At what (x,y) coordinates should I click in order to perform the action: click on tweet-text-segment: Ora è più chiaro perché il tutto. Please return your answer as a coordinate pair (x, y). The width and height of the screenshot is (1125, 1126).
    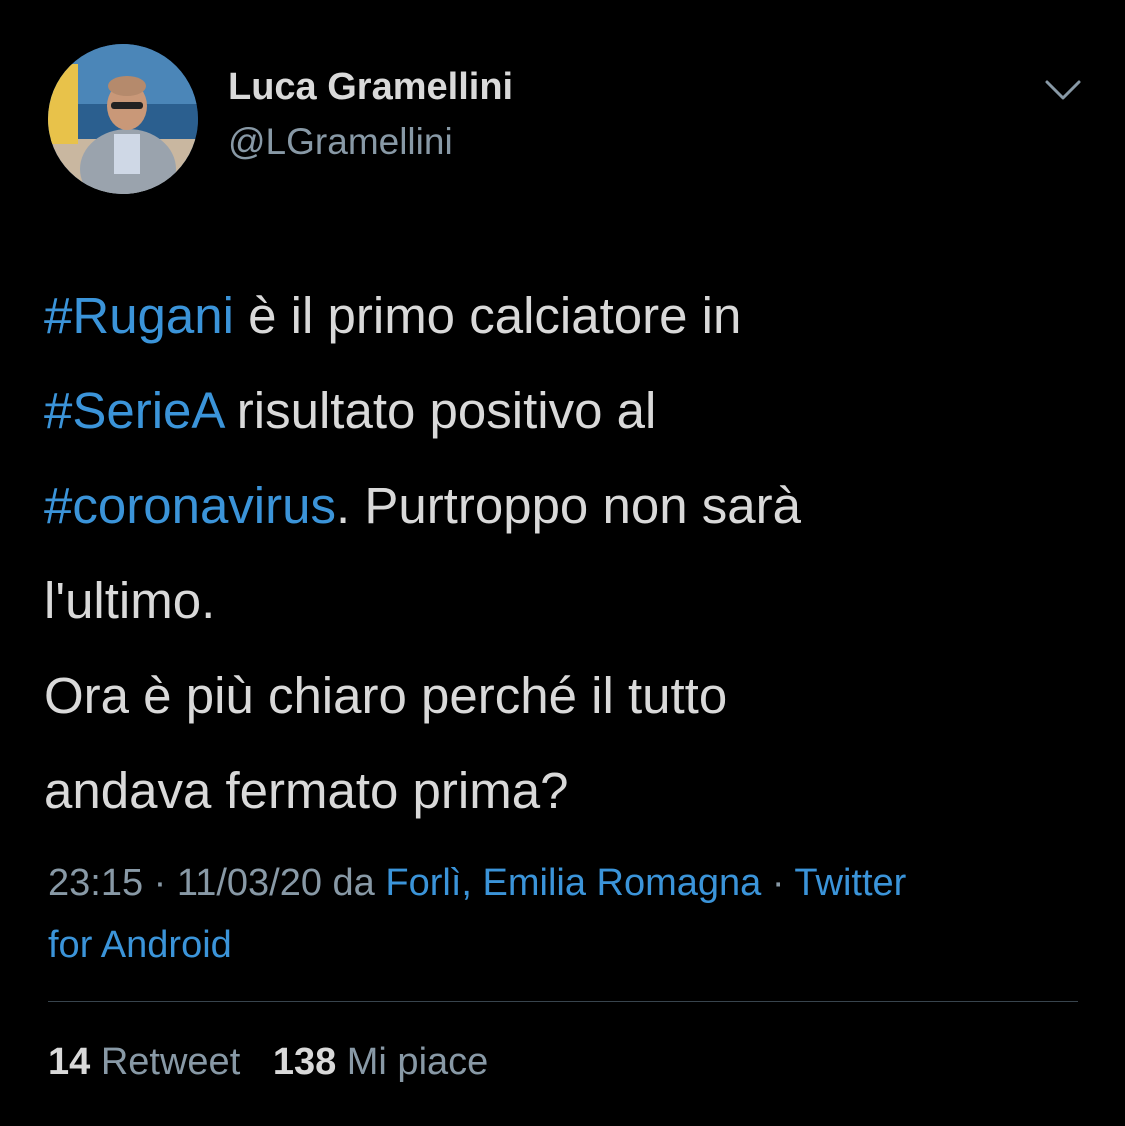
    Looking at the image, I should click on (386, 695).